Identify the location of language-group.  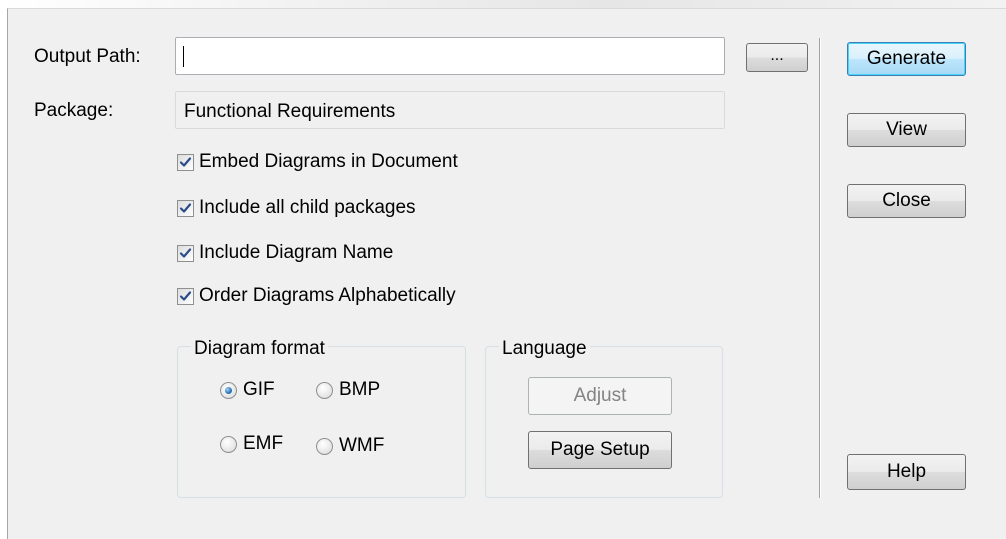
(604, 422).